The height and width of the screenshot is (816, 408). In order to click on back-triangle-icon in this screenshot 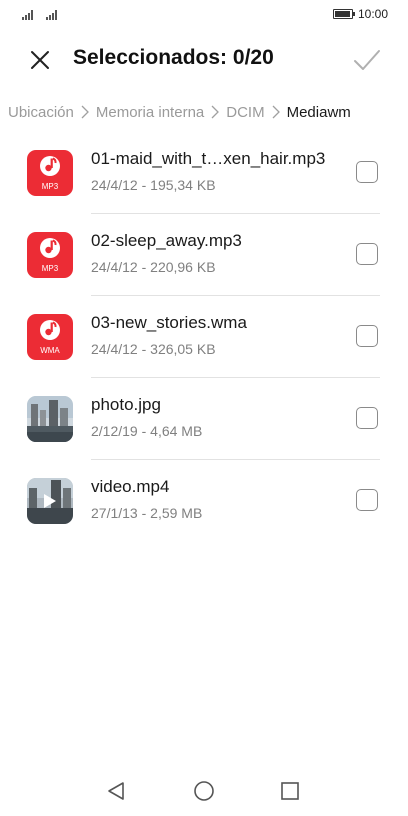, I will do `click(116, 791)`.